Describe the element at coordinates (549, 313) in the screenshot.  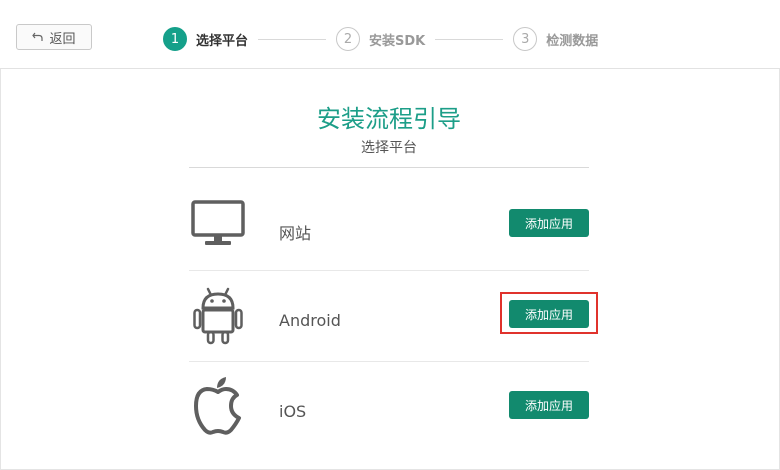
I see `highlight-annotation` at that location.